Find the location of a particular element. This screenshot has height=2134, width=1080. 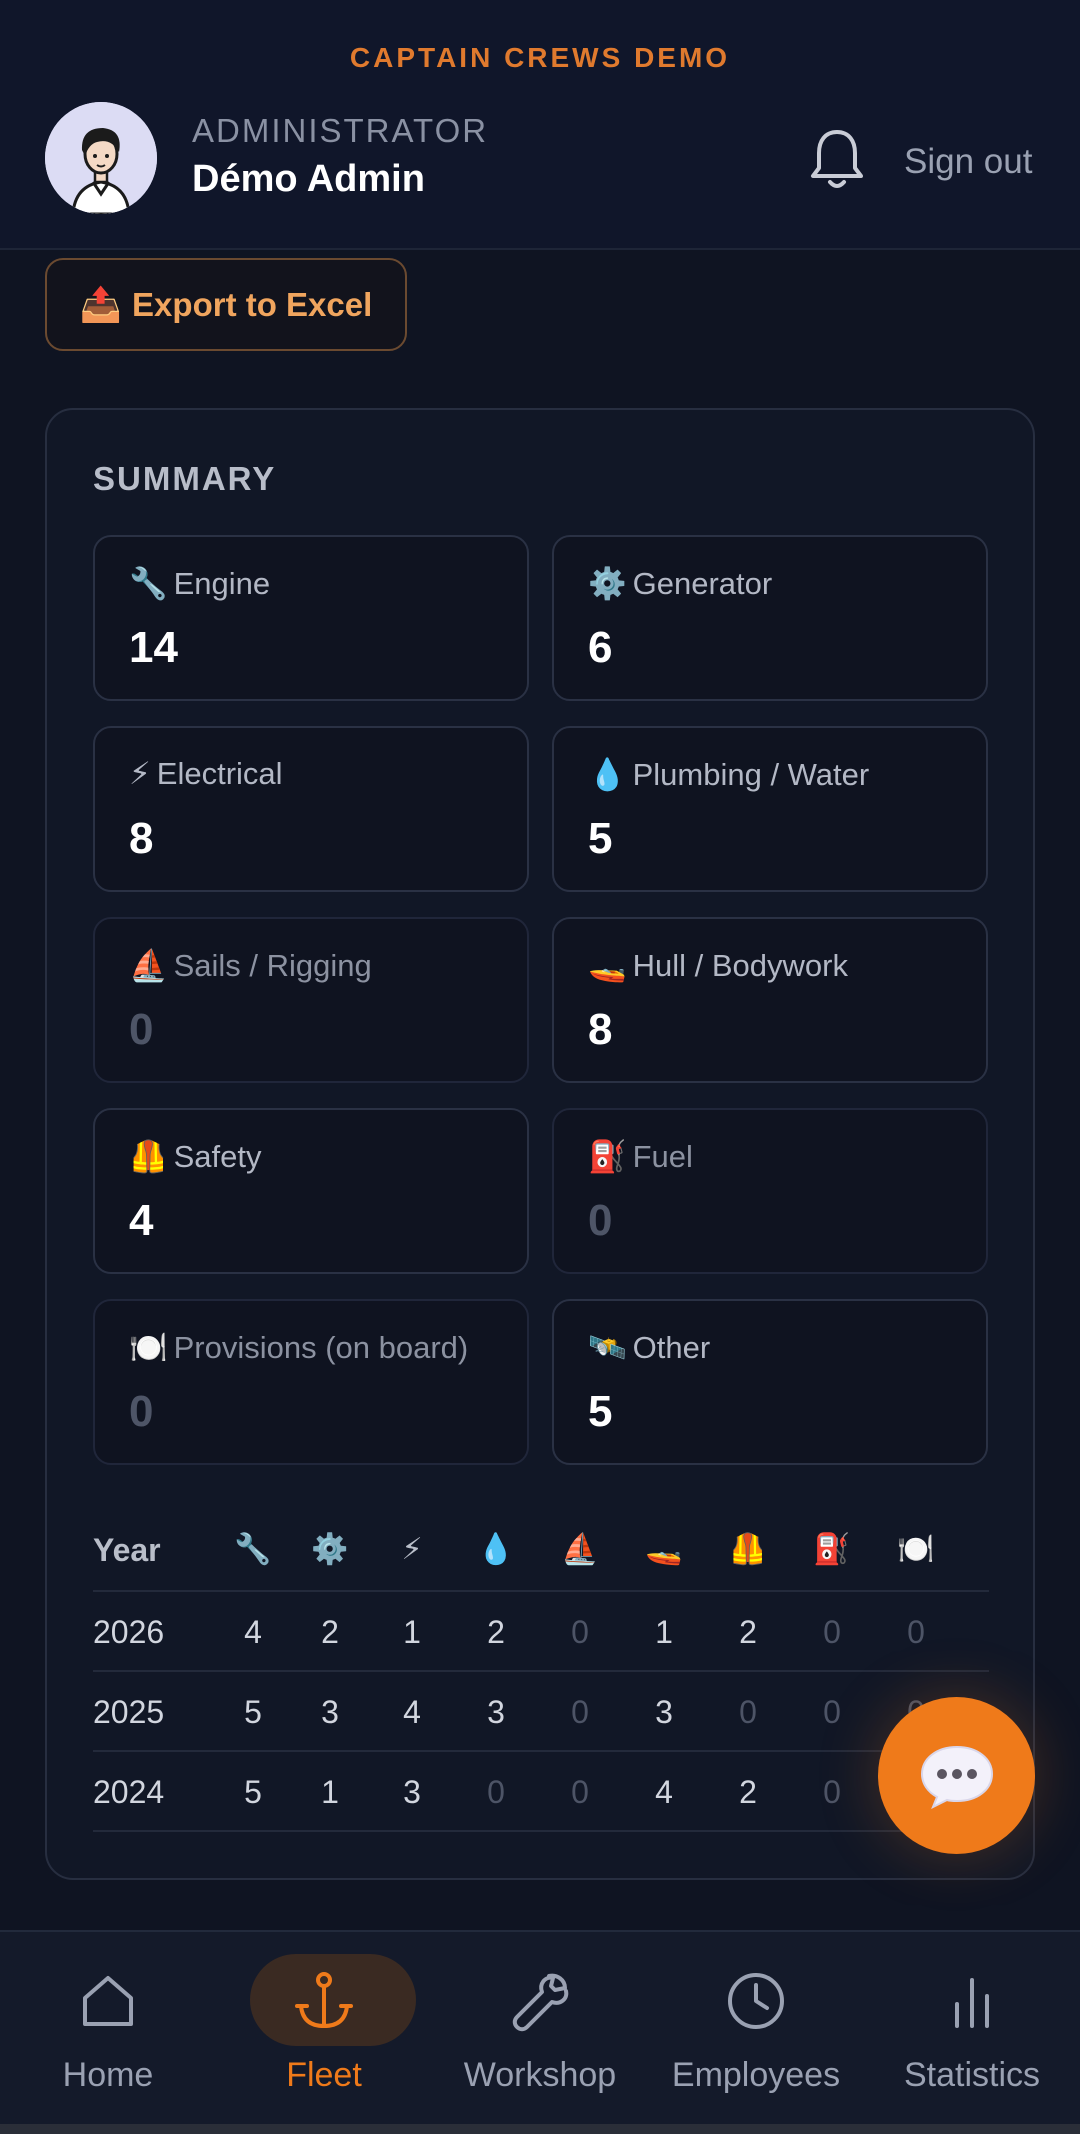

tile-label: Other is located at coordinates (671, 1347).